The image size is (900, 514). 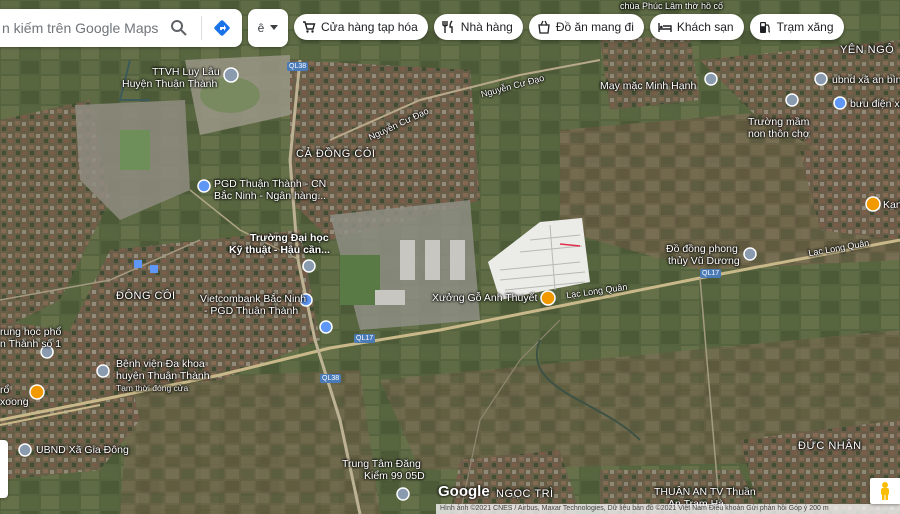 I want to click on label-truong-mn-1: Trường mầm, so click(x=779, y=122).